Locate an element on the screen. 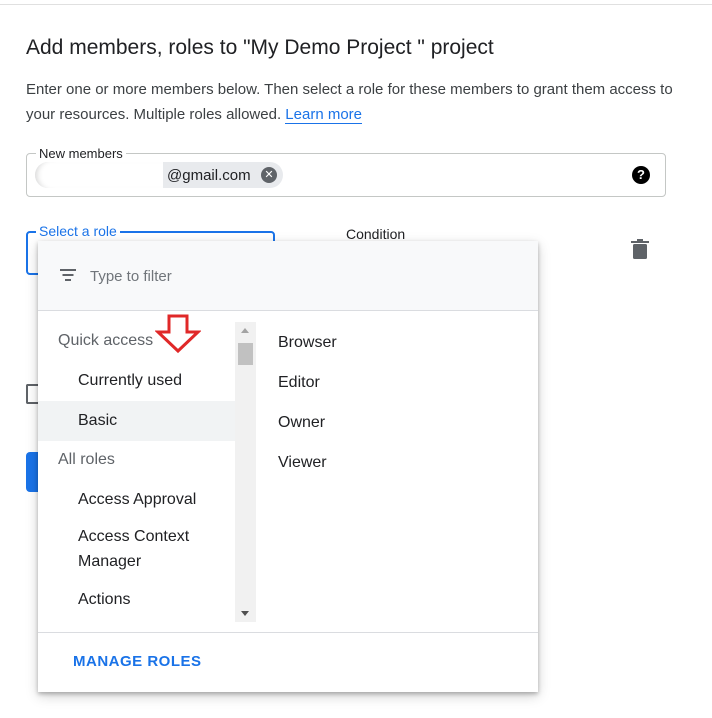 The width and height of the screenshot is (712, 718). role-item-browser: Browser is located at coordinates (307, 343).